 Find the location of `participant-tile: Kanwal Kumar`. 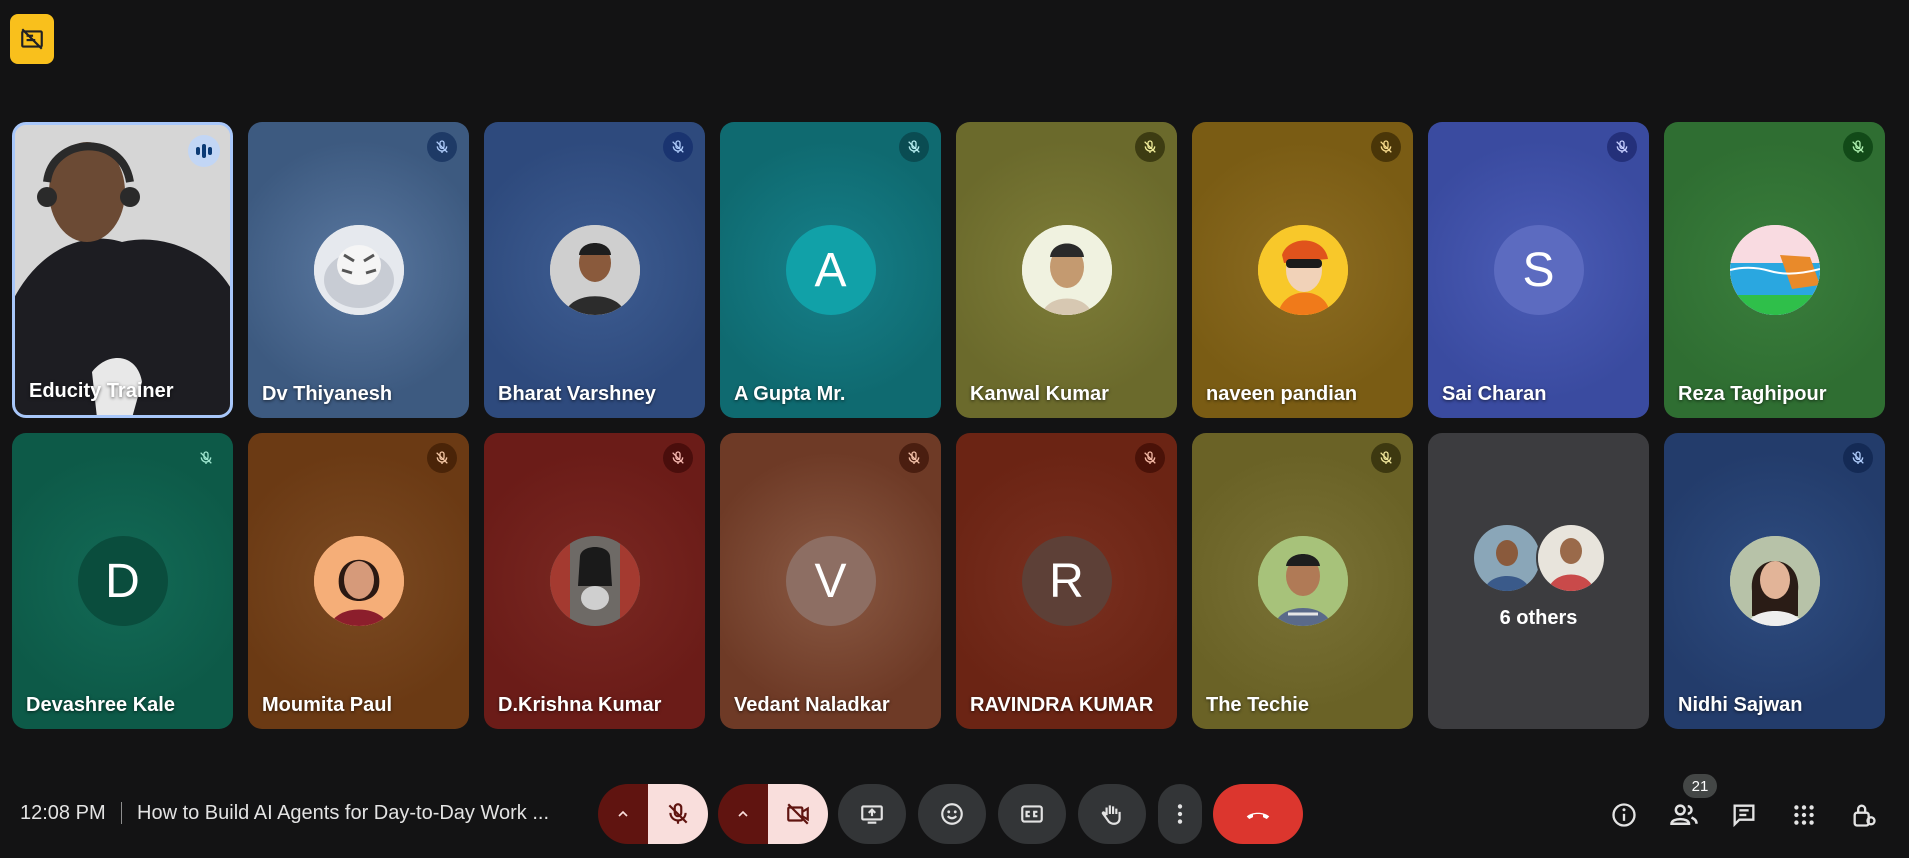

participant-tile: Kanwal Kumar is located at coordinates (1066, 270).